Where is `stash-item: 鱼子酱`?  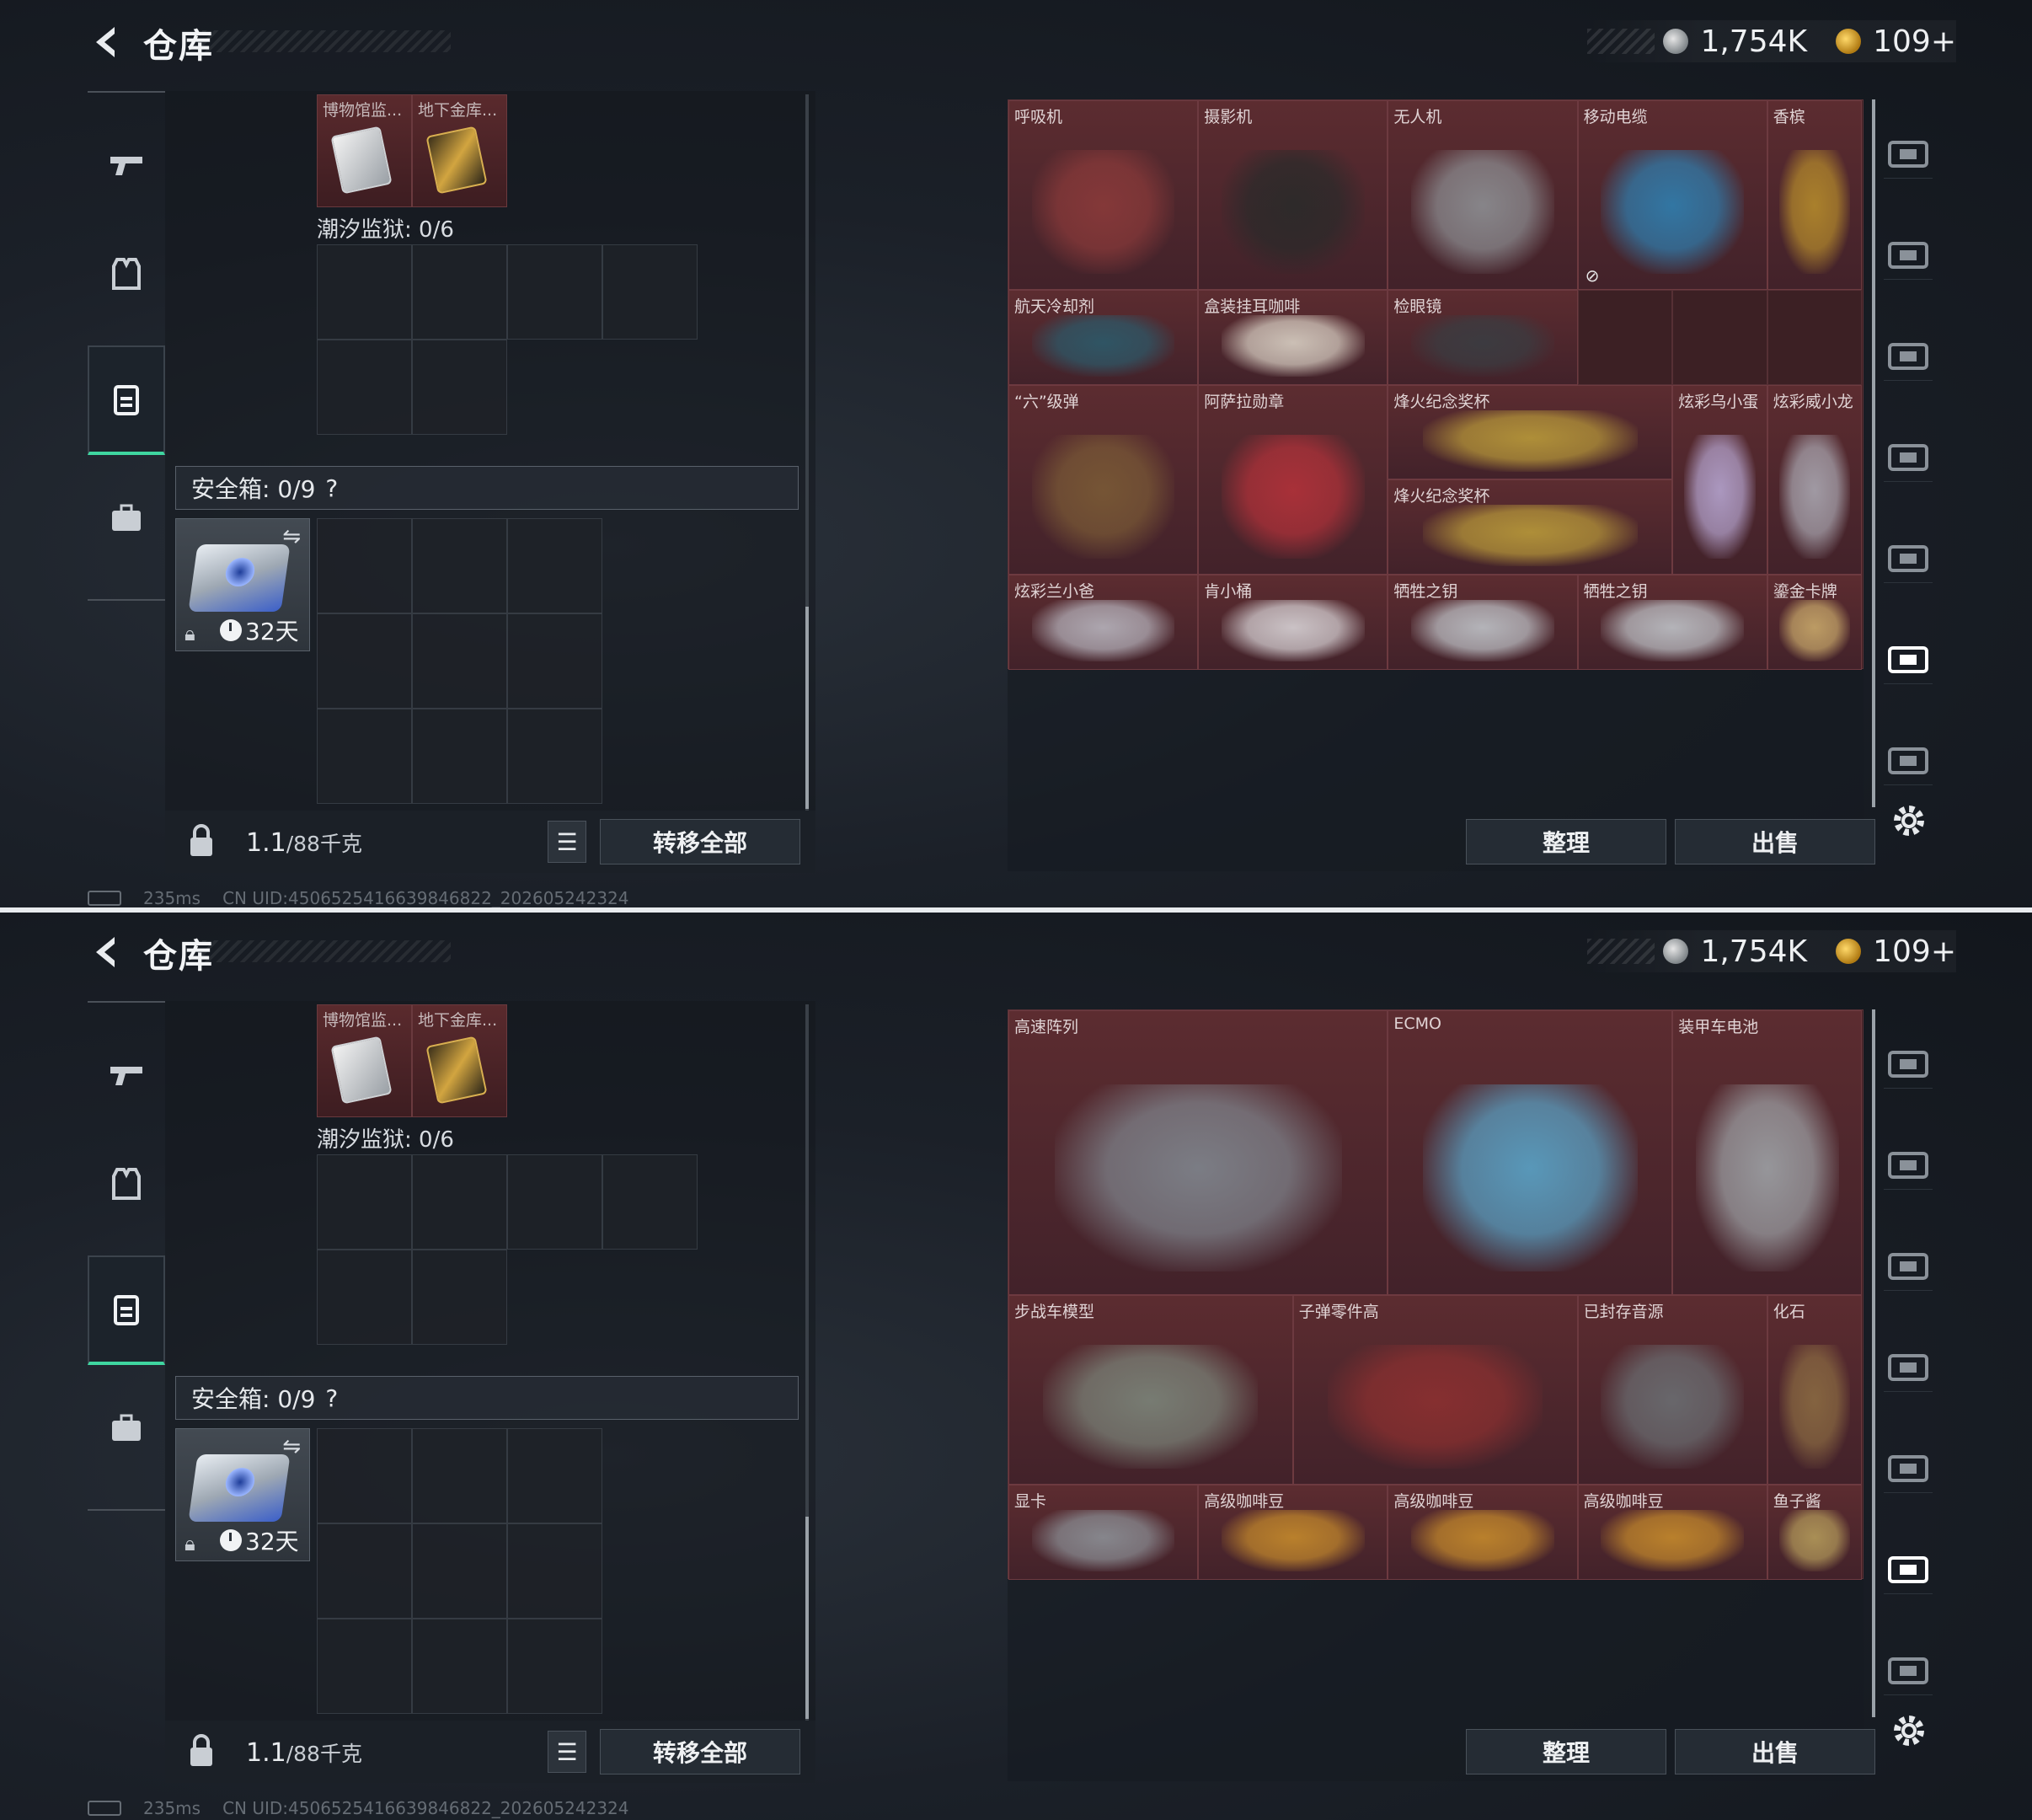 stash-item: 鱼子酱 is located at coordinates (1815, 1532).